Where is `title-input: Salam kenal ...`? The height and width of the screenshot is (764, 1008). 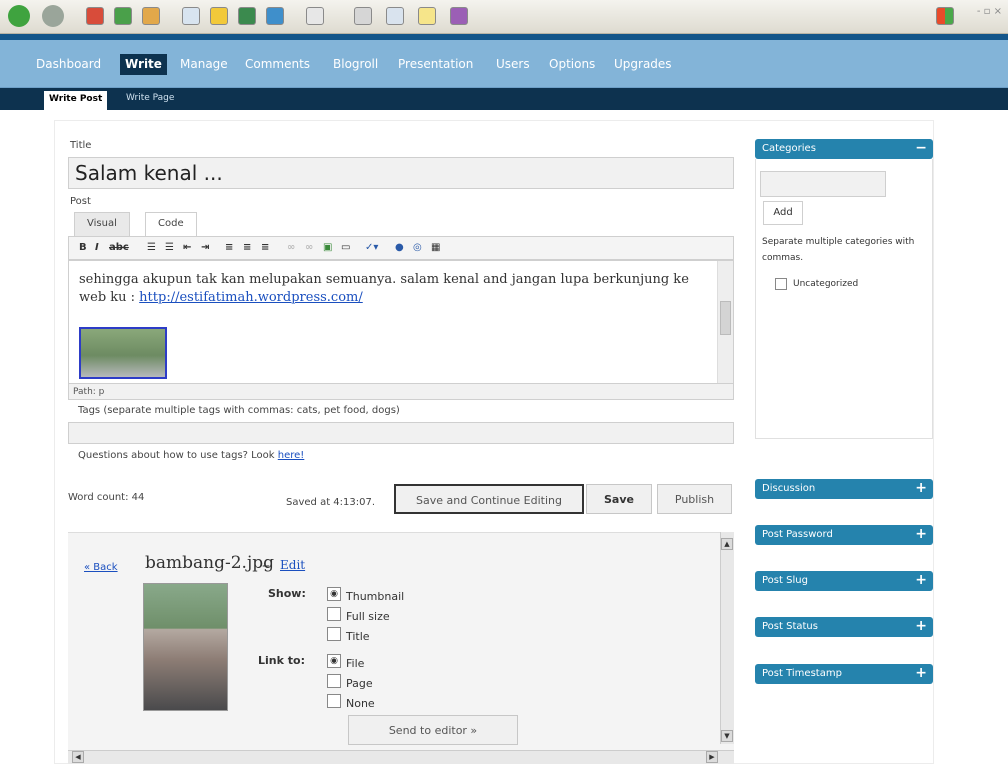 title-input: Salam kenal ... is located at coordinates (401, 173).